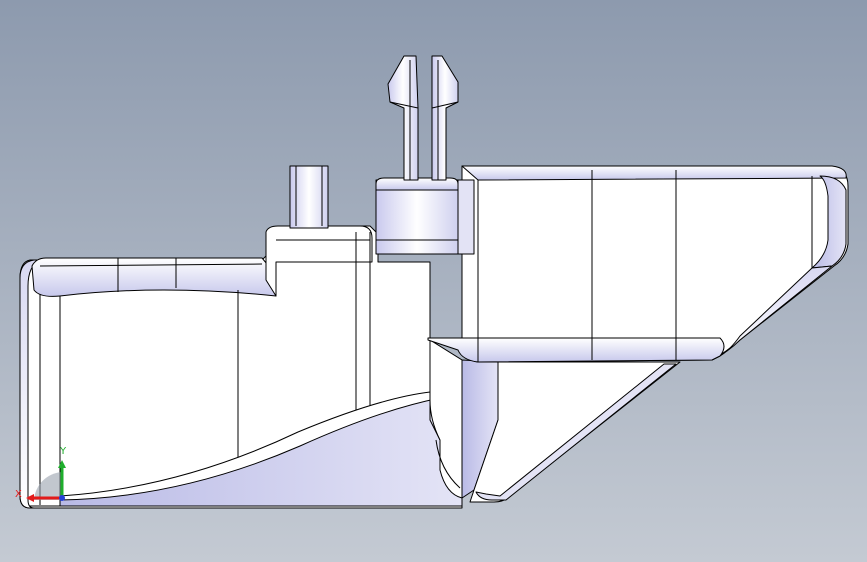 Image resolution: width=867 pixels, height=562 pixels. I want to click on snap-clip-left, so click(403, 118).